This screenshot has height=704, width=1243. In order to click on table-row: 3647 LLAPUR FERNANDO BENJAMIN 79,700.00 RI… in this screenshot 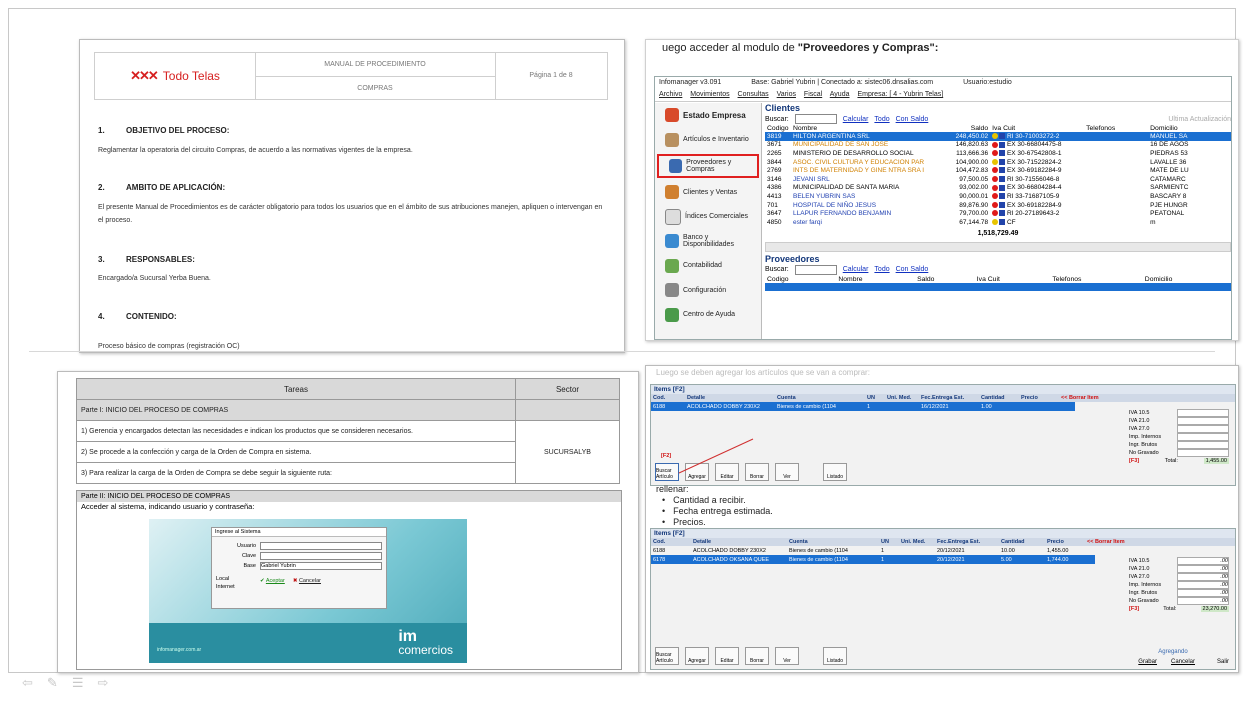, I will do `click(998, 213)`.